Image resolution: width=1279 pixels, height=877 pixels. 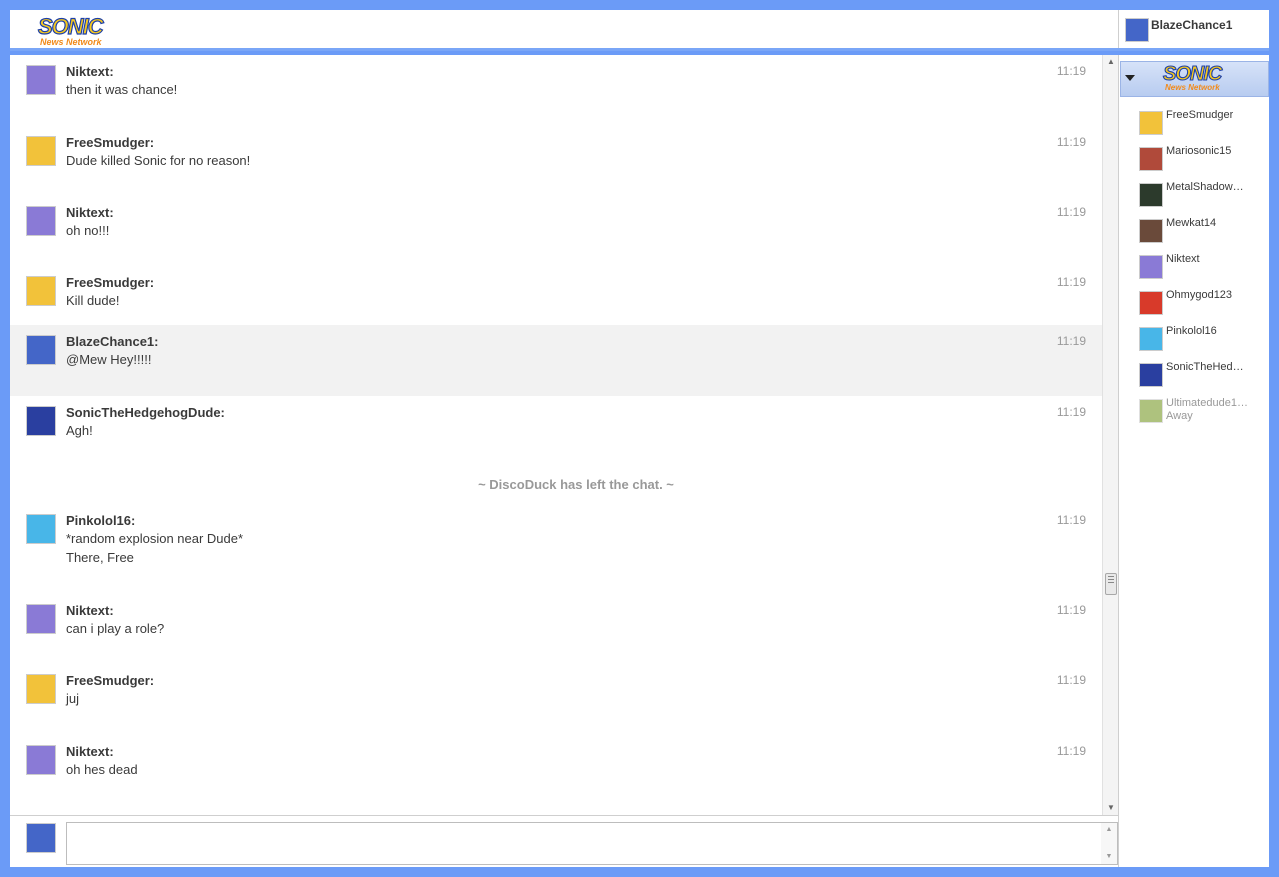 I want to click on scroll-down-arrow-icon: ▼, so click(x=1111, y=808).